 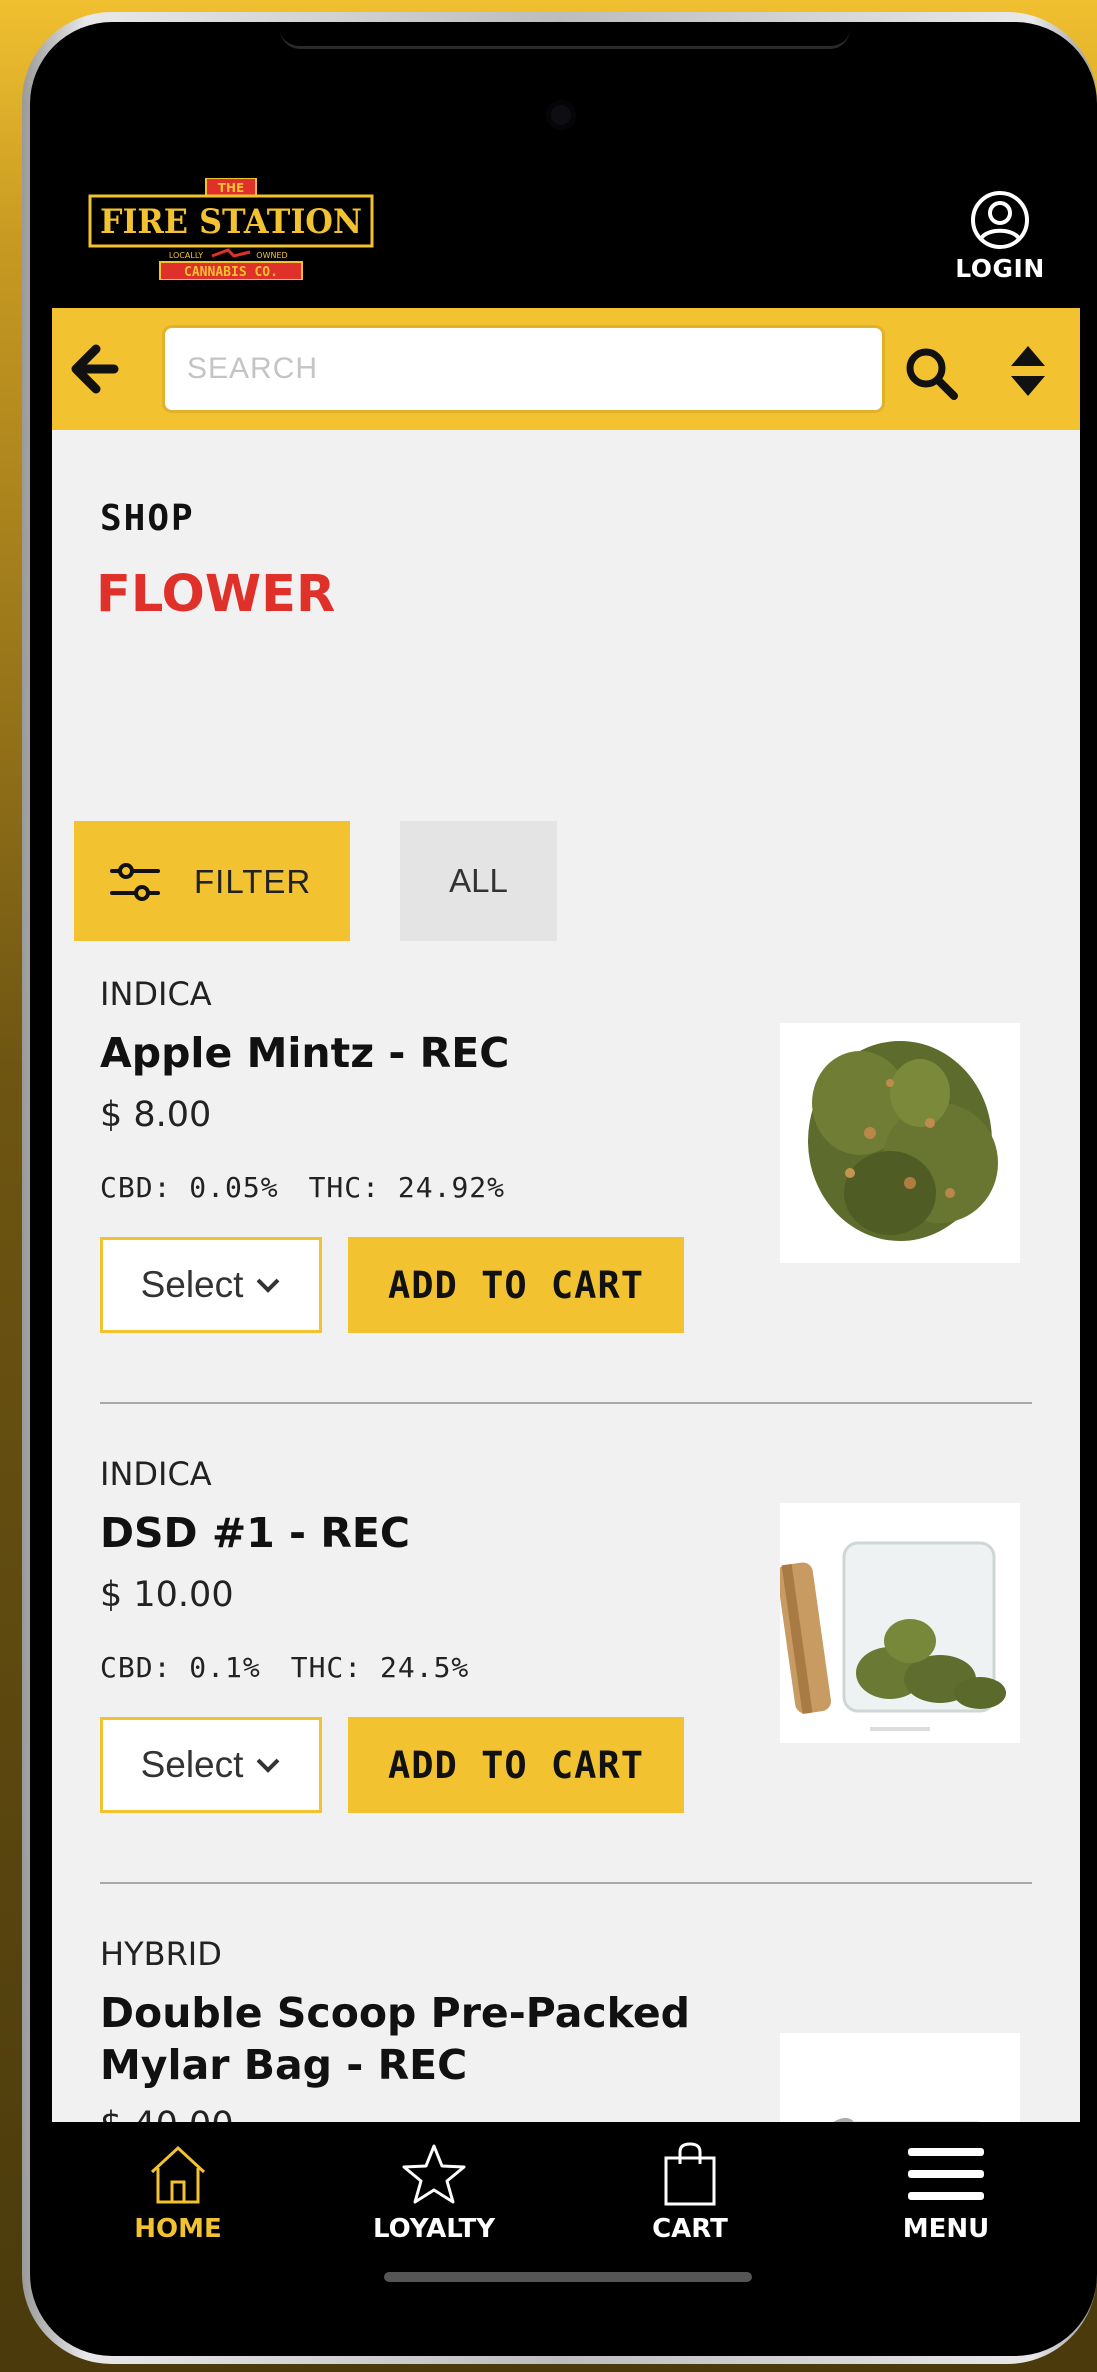 What do you see at coordinates (568, 2277) in the screenshot?
I see `home-indicator` at bounding box center [568, 2277].